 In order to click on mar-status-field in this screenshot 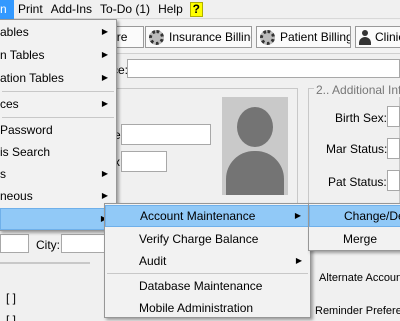, I will do `click(393, 148)`.